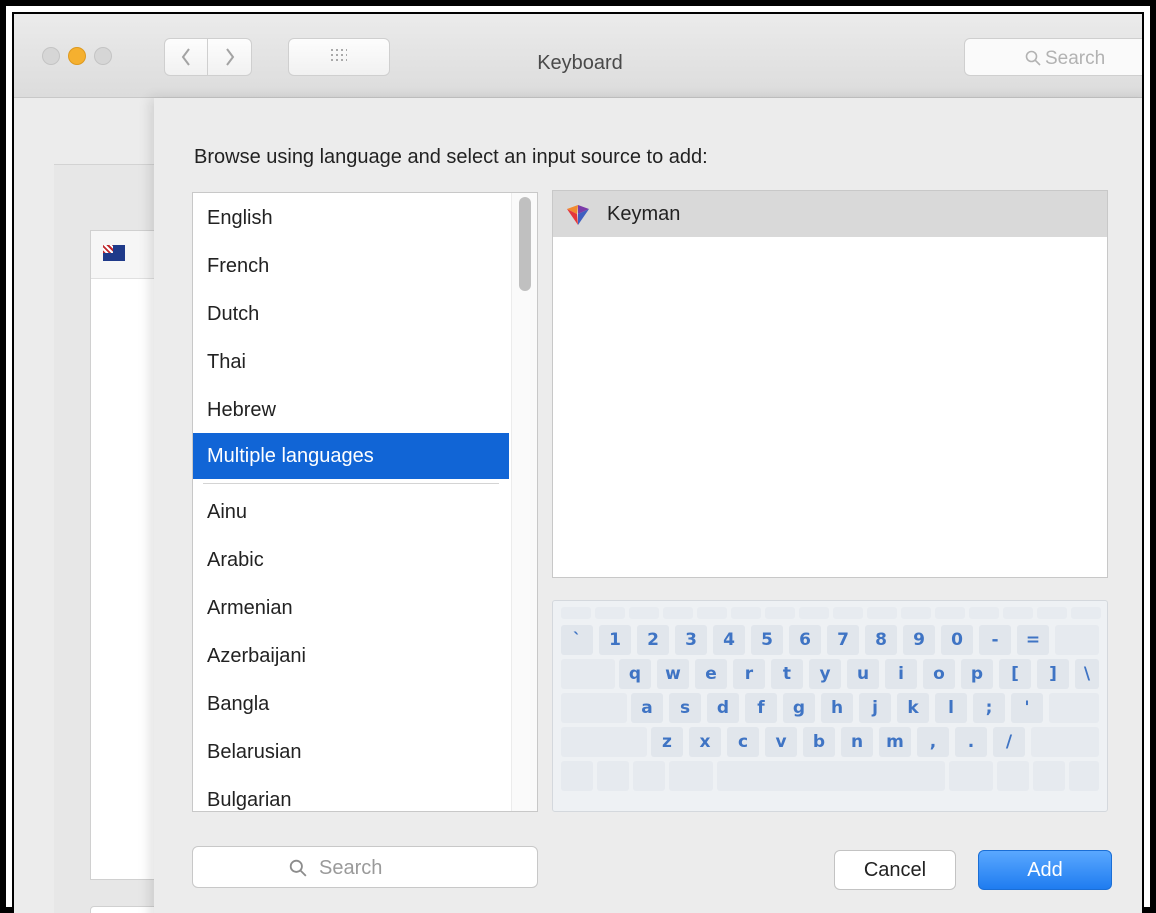  What do you see at coordinates (351, 752) in the screenshot?
I see `language-item: Belarusian` at bounding box center [351, 752].